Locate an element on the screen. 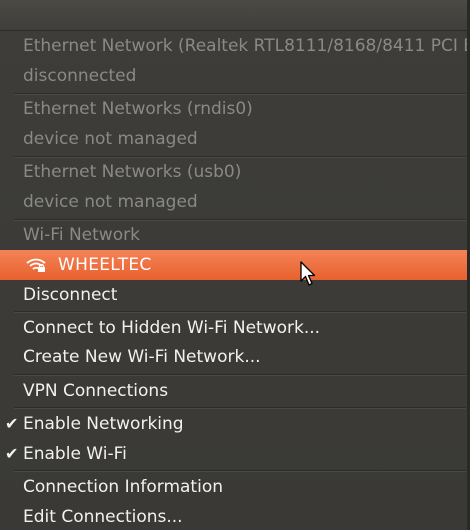 This screenshot has width=470, height=530. menu-item-ethernet-rndis0: Ethernet Networks (rndis0) is located at coordinates (235, 109).